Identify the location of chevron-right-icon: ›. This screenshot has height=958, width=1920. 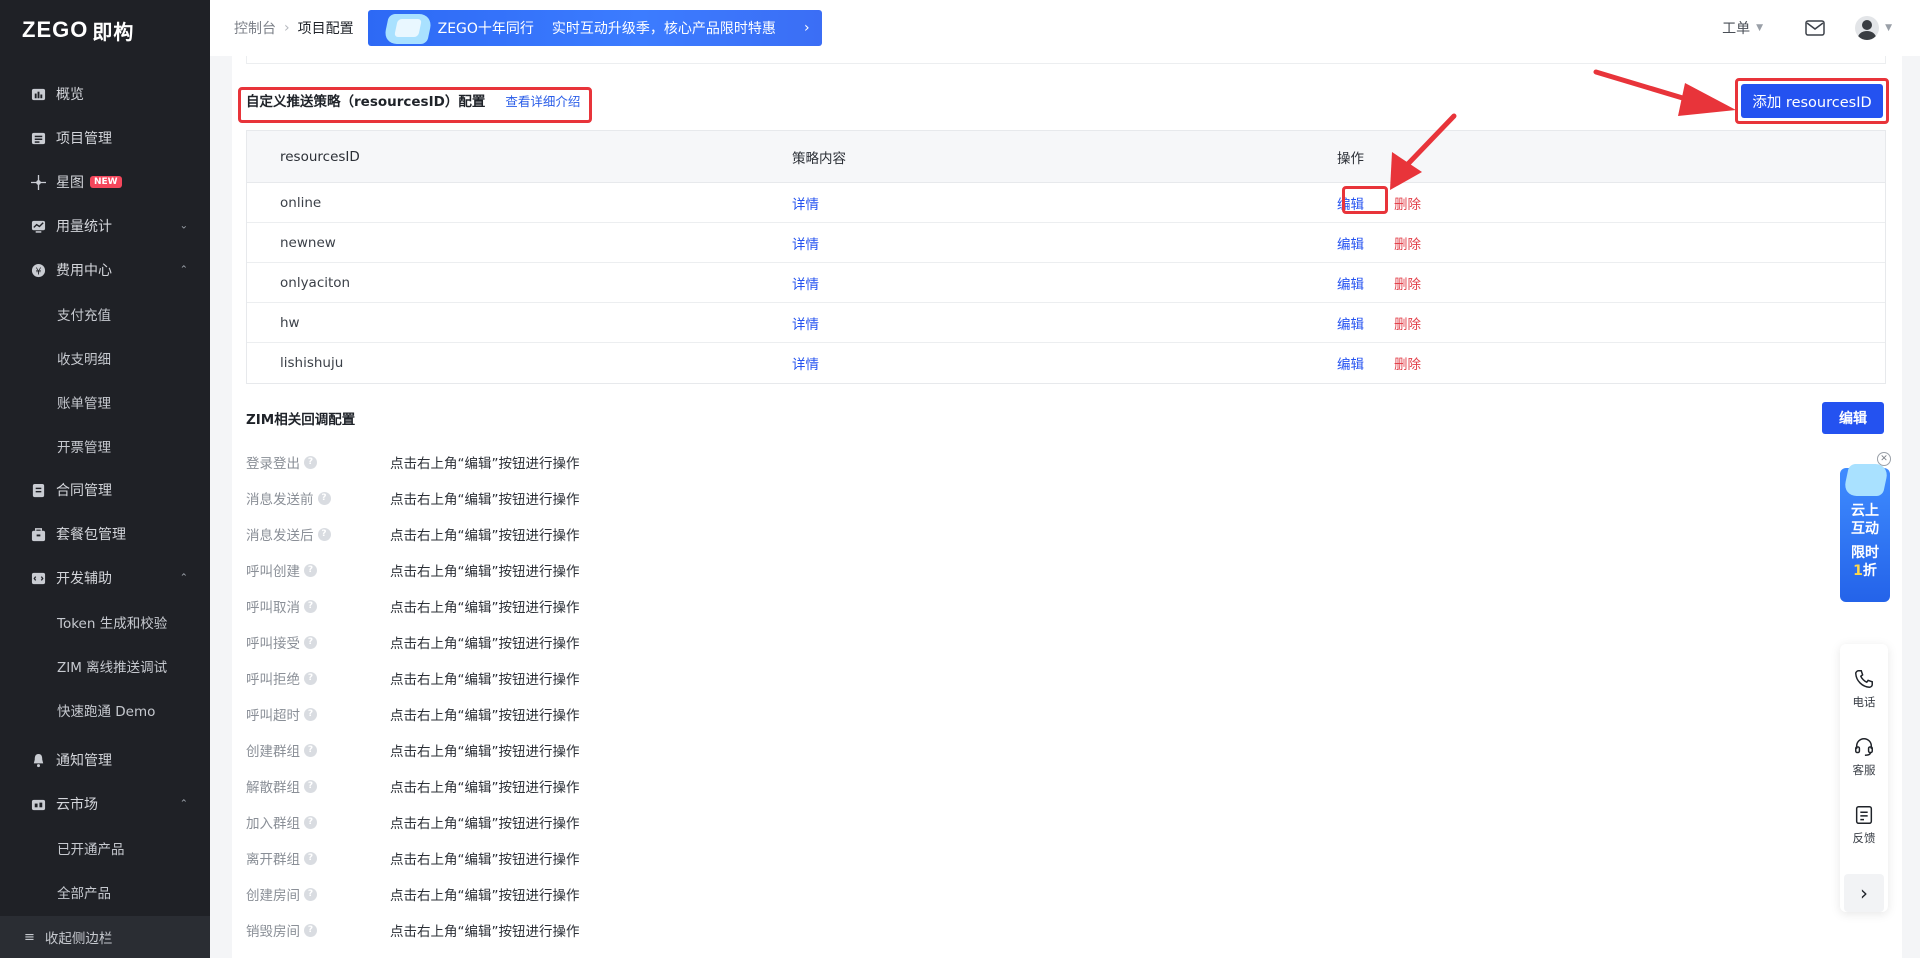
(1864, 893).